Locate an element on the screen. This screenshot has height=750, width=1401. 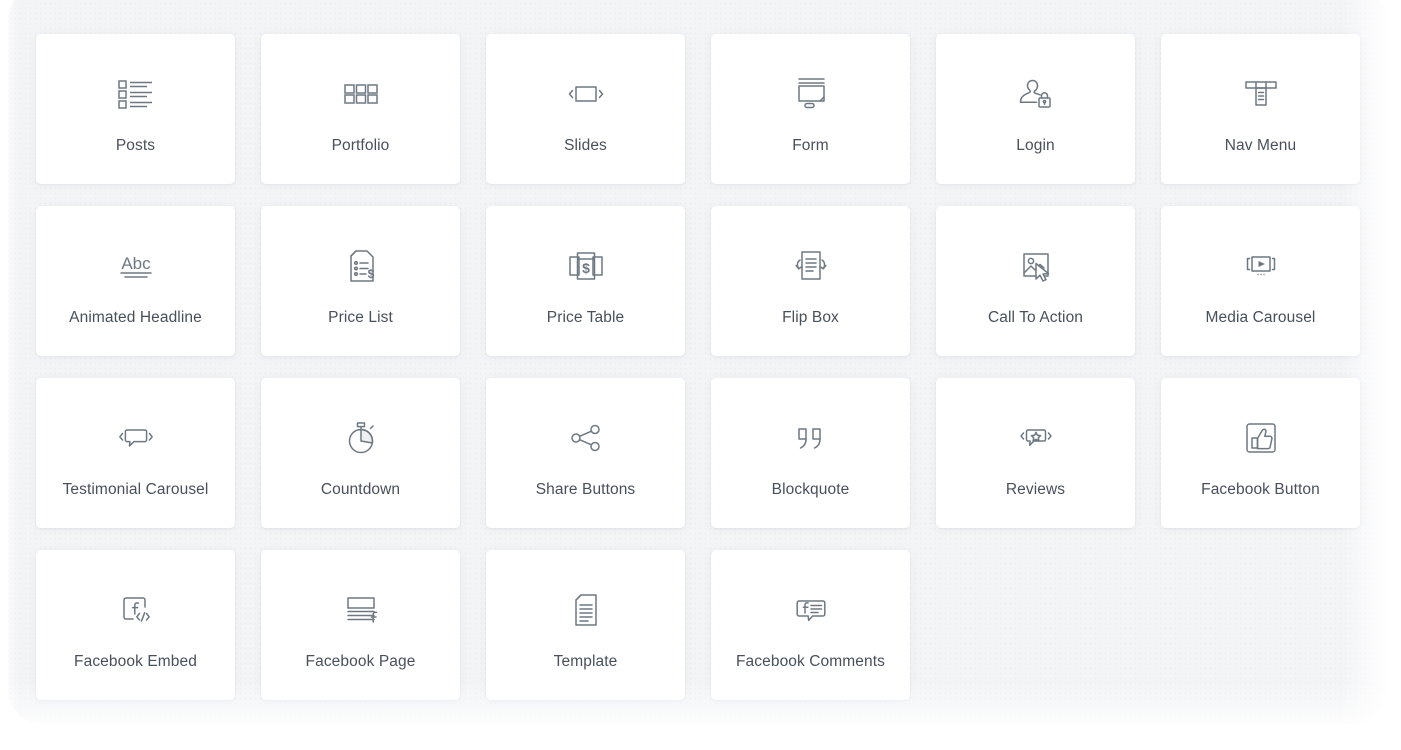
widget-card-facebook-embed: Facebook Embed is located at coordinates (135, 625).